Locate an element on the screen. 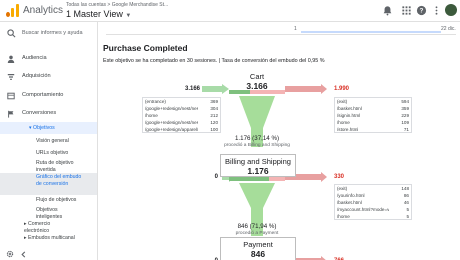 The image size is (460, 260). bell-icon is located at coordinates (387, 10).